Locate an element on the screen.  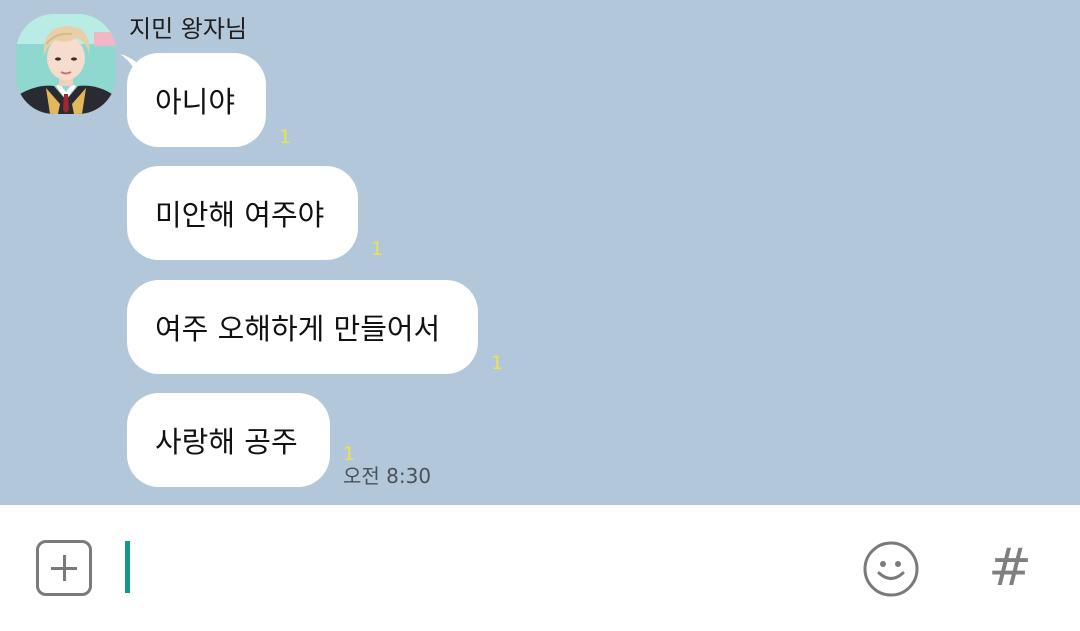
plus-icon-stem is located at coordinates (64, 568).